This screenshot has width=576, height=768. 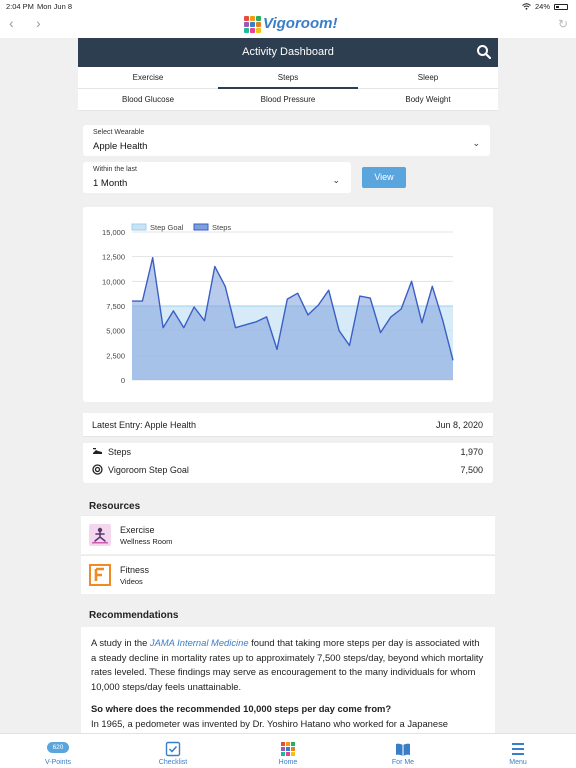 I want to click on bottom-nav: 620 V-Points Checklist Home For Me Menu, so click(x=288, y=750).